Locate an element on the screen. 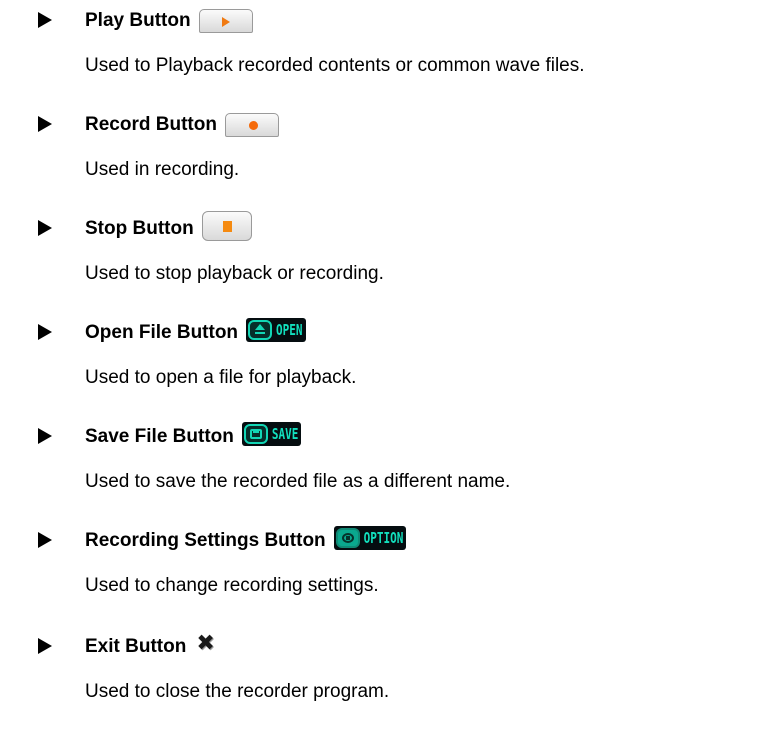 The height and width of the screenshot is (751, 781). open-file-icon: OPEN is located at coordinates (276, 330).